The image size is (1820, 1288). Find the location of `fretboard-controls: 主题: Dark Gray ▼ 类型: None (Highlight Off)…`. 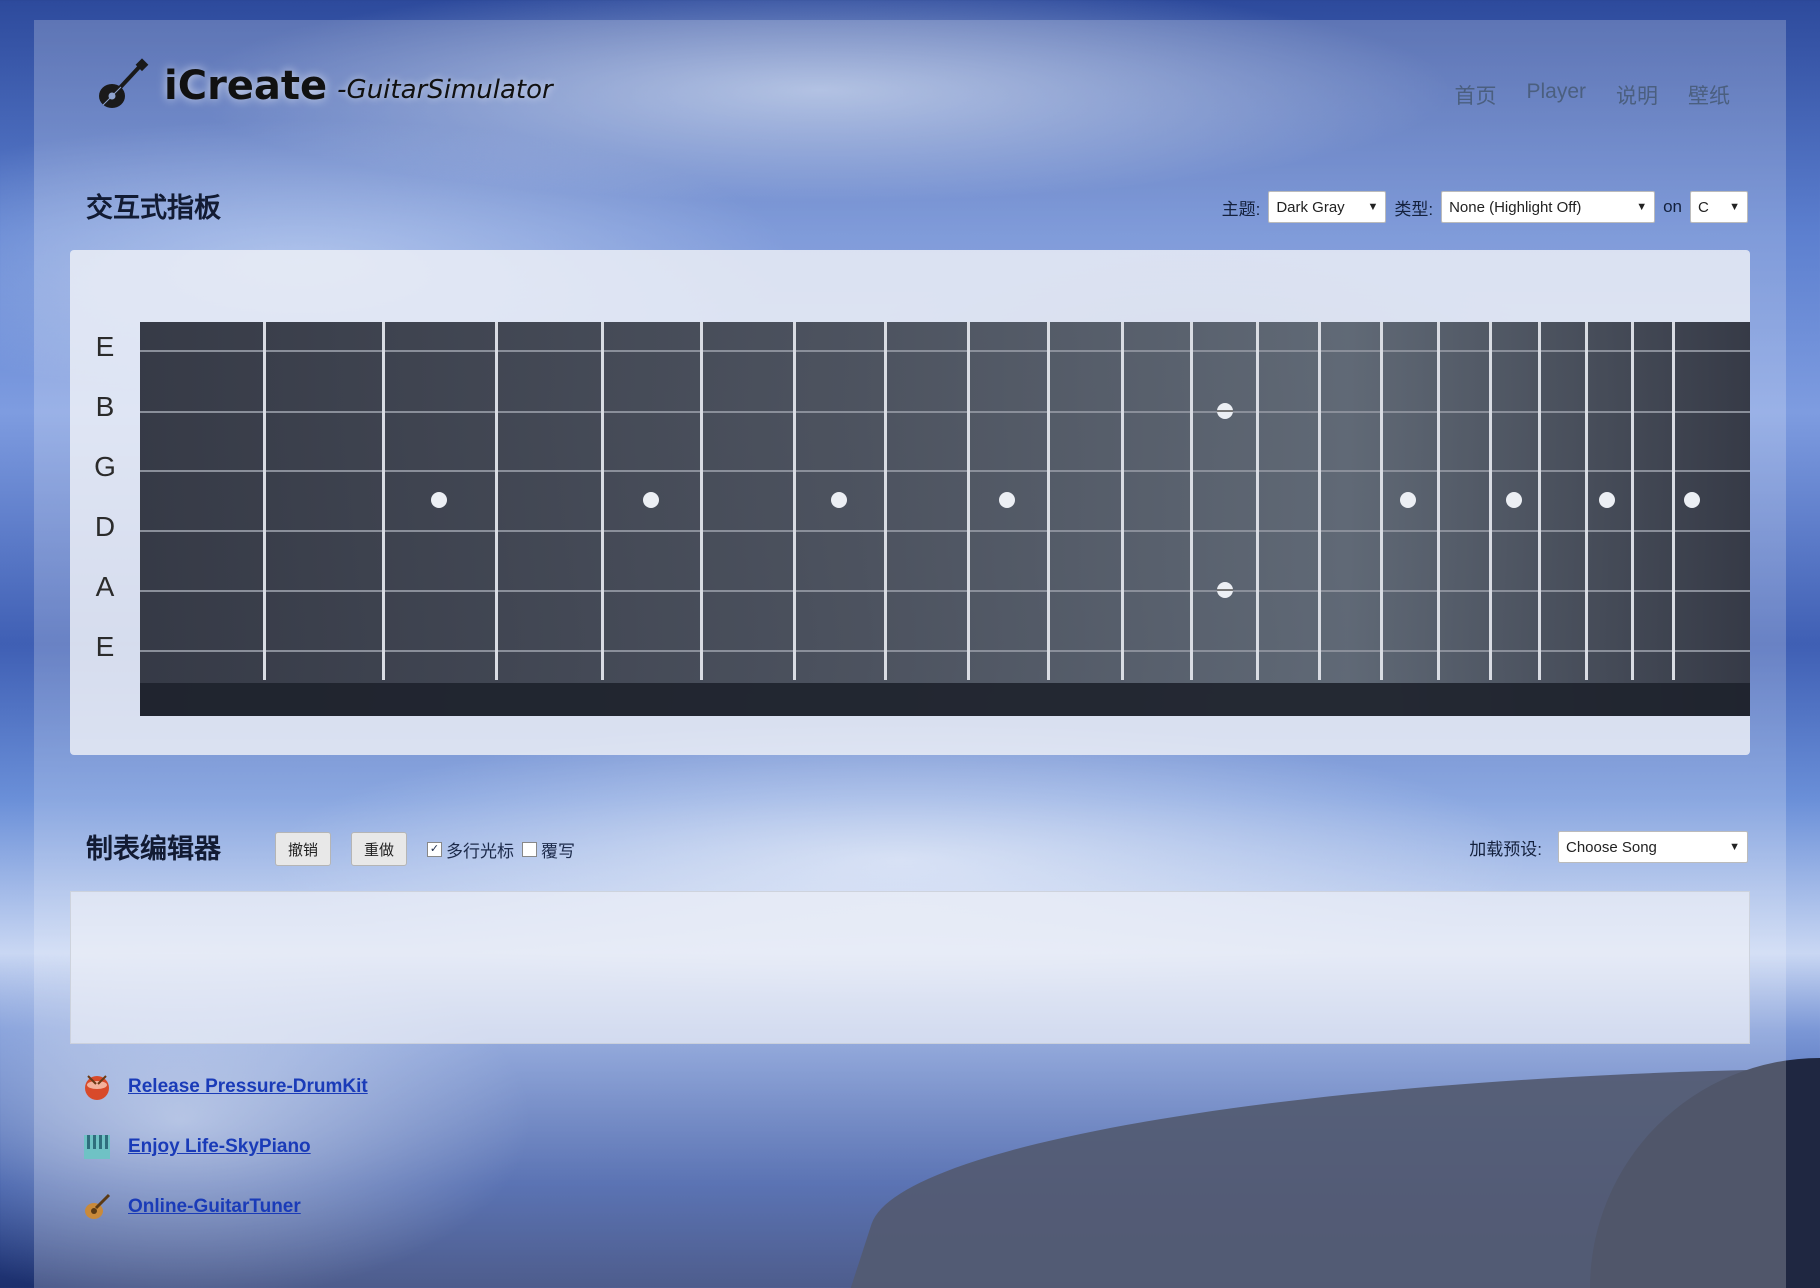

fretboard-controls: 主题: Dark Gray ▼ 类型: None (Highlight Off)… is located at coordinates (1485, 207).